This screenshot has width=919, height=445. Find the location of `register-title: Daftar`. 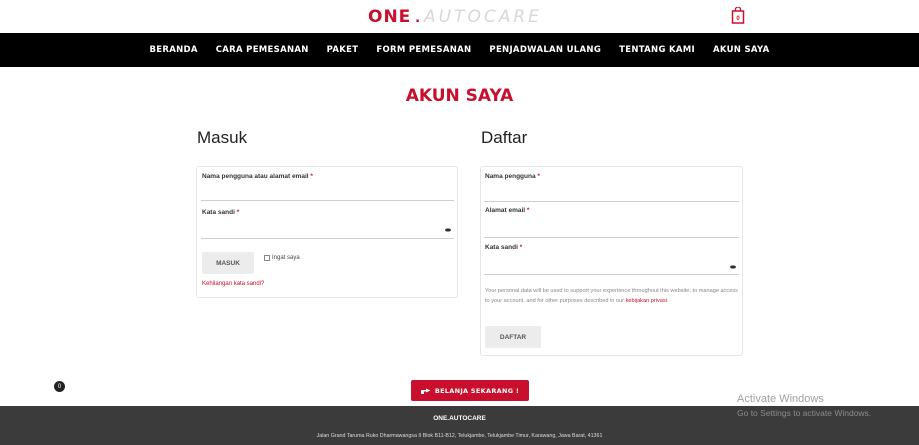

register-title: Daftar is located at coordinates (504, 137).